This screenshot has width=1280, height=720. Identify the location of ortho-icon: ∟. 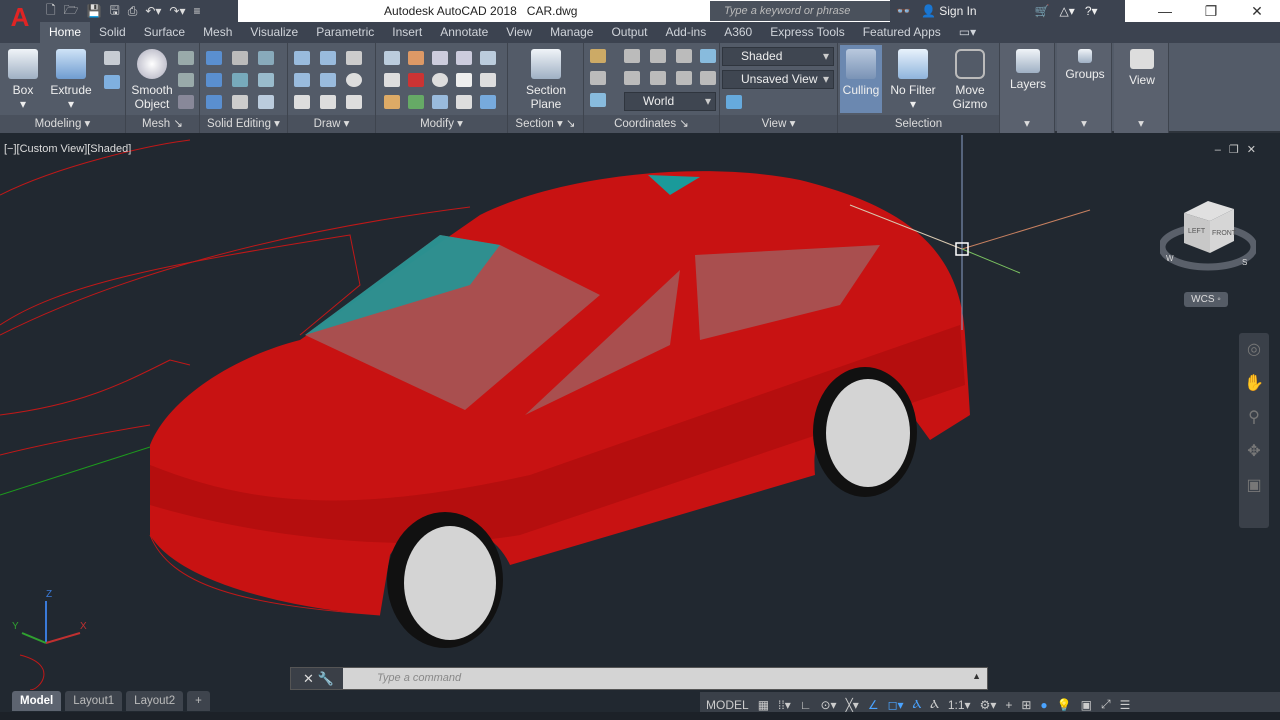
(806, 705).